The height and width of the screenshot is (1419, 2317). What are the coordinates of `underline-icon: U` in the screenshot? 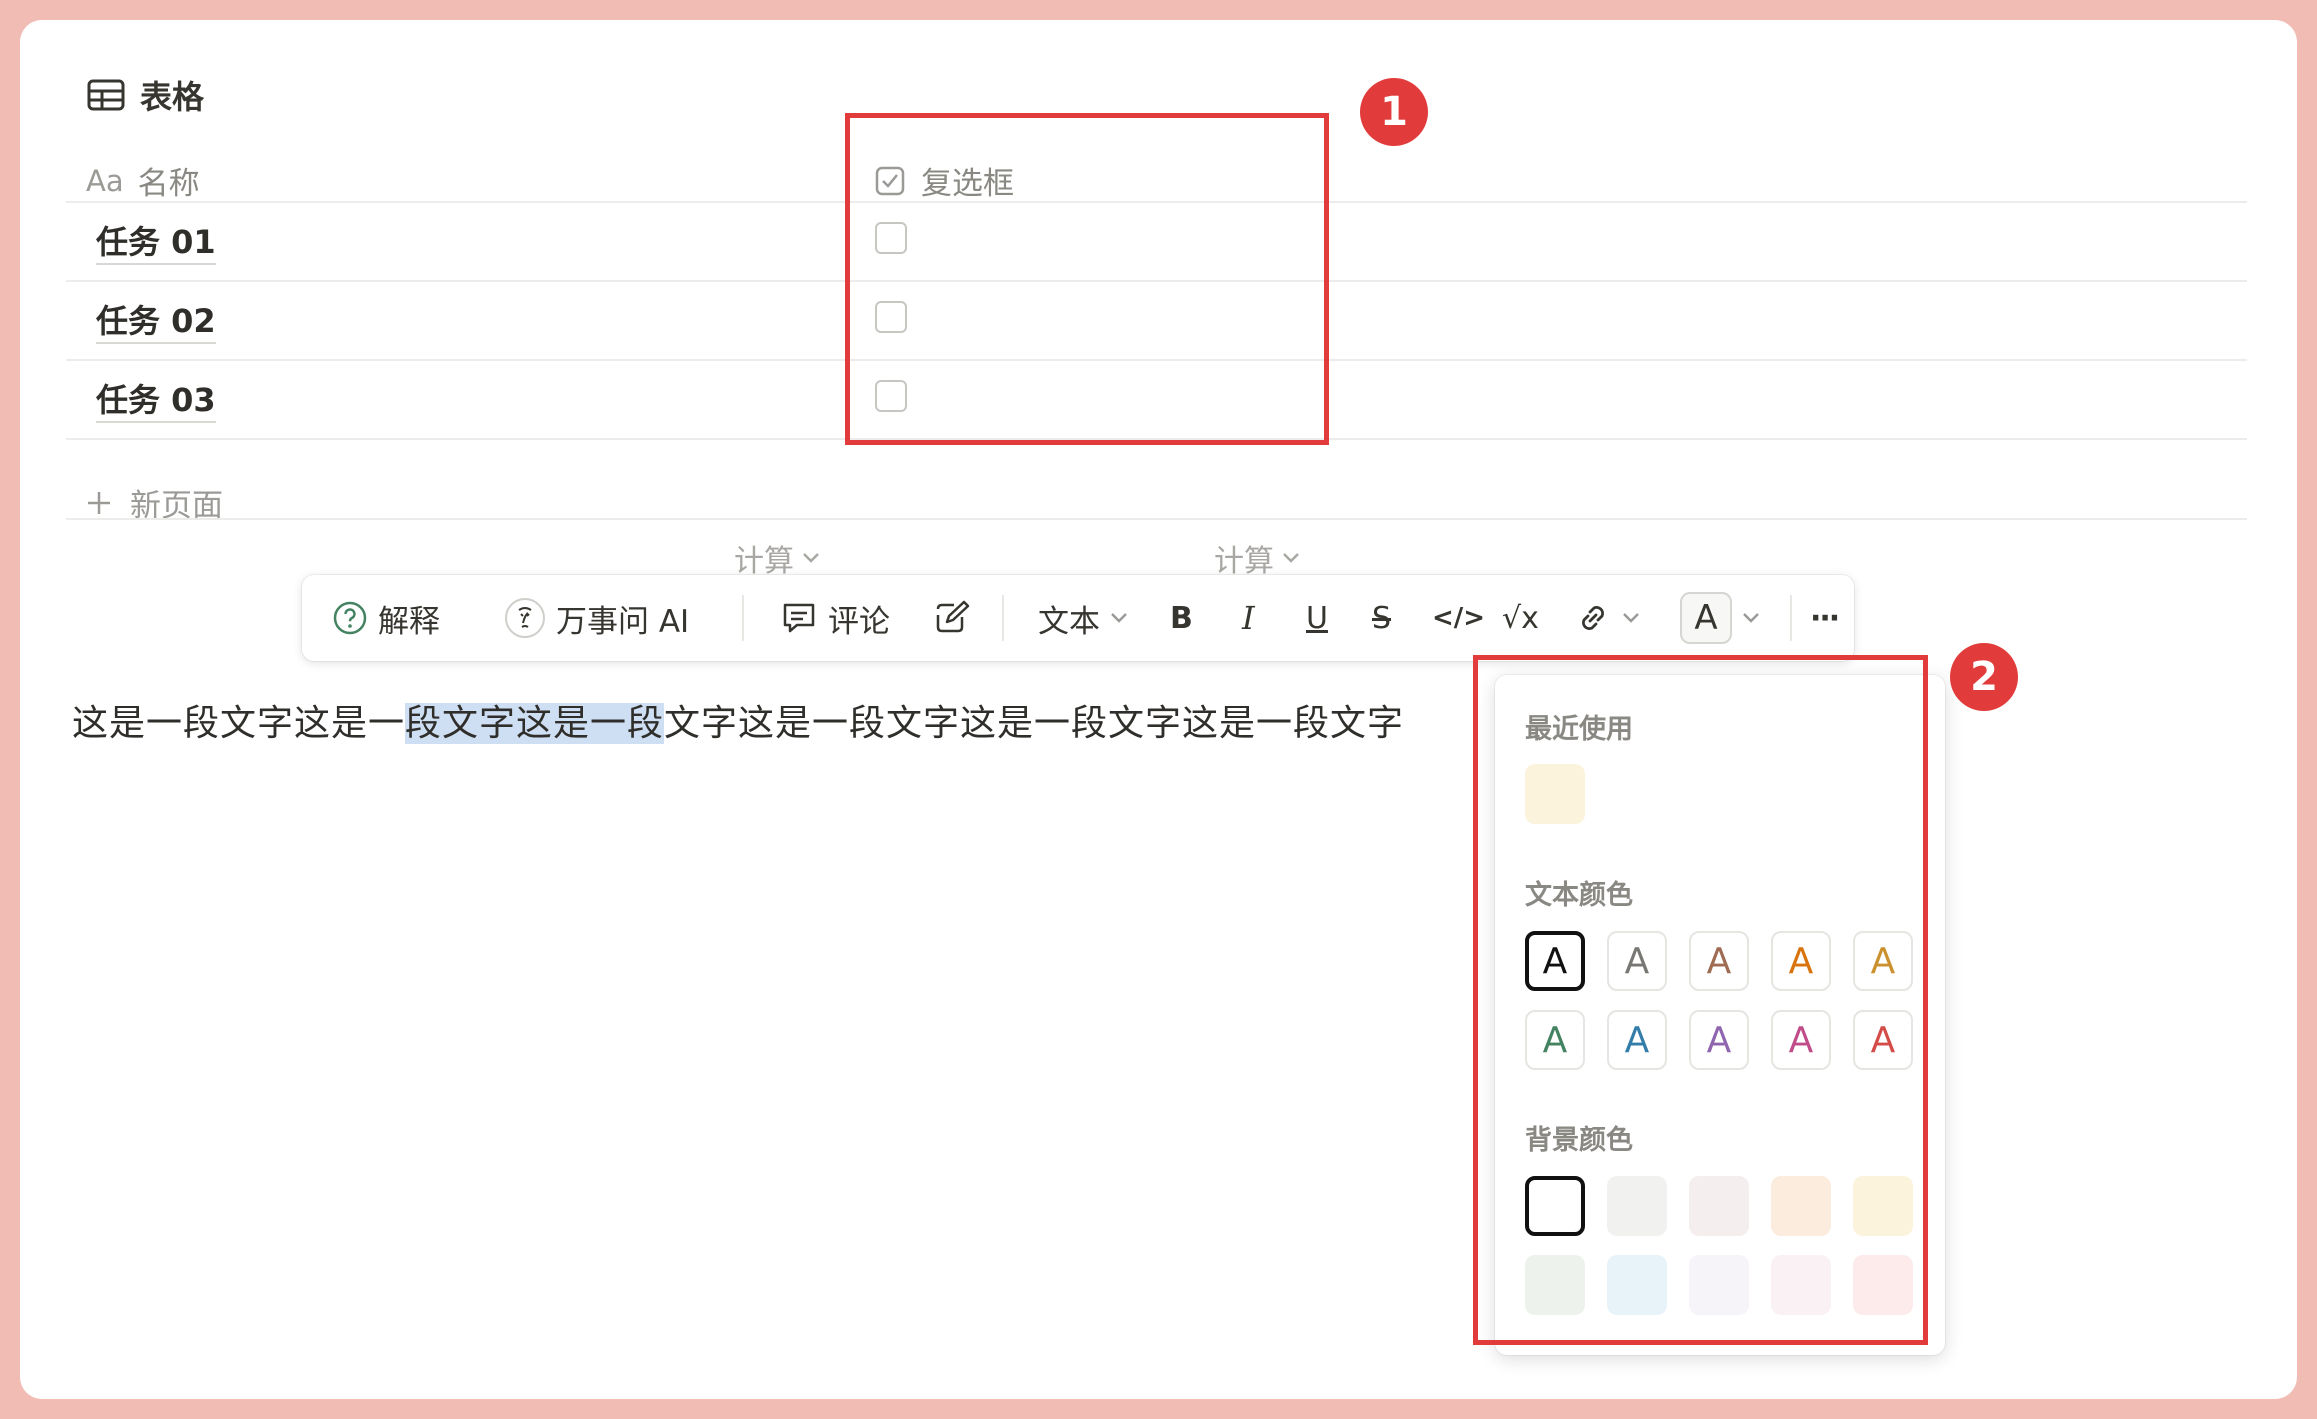 It's located at (1317, 618).